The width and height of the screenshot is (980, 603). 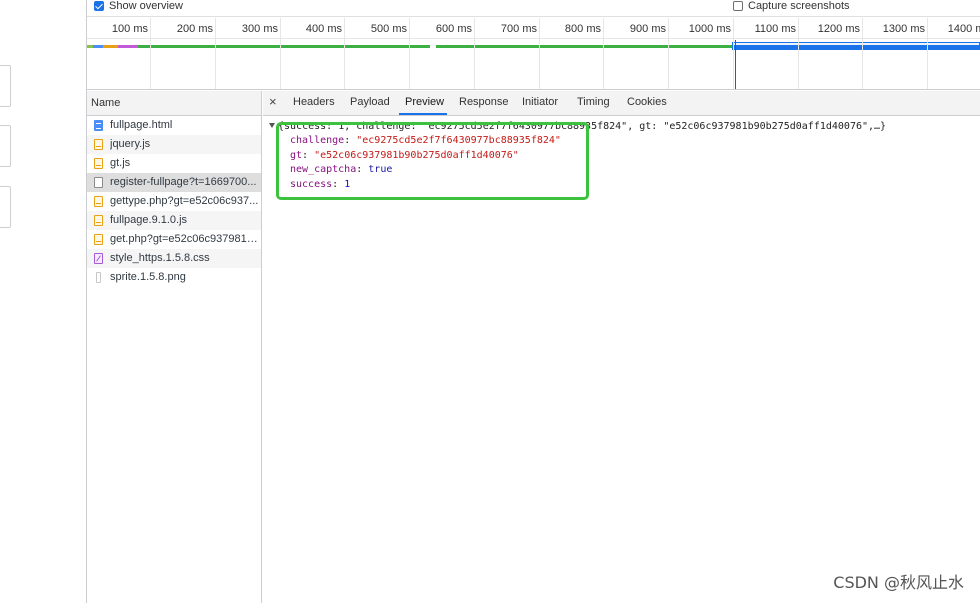 I want to click on request-row: style_https.1.5.8.css, so click(x=174, y=258).